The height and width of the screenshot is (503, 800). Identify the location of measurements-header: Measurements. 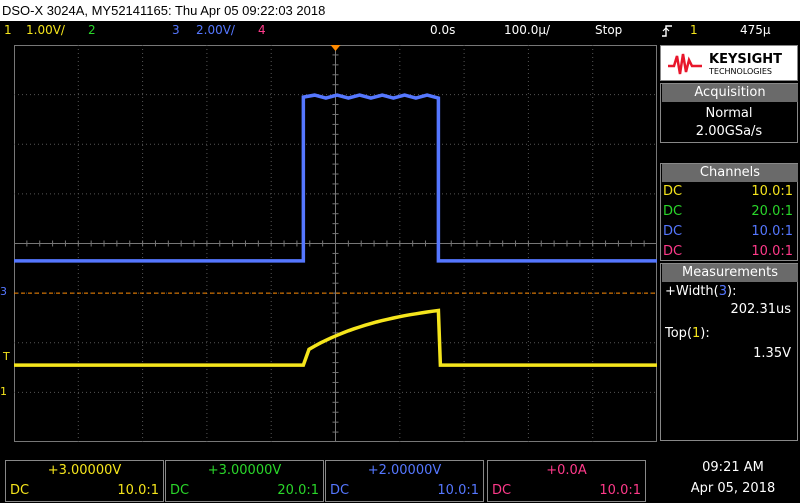
(730, 273).